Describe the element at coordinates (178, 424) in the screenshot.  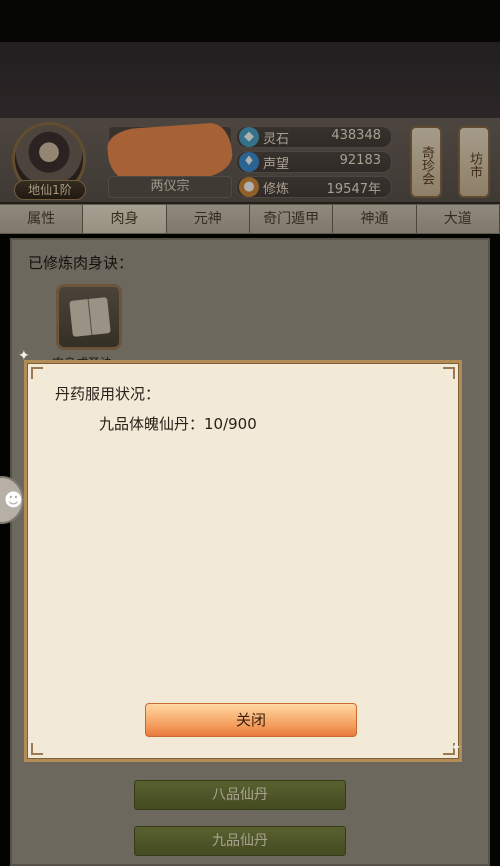
I see `pill-status-line: 九品体魄仙丹：10/900` at that location.